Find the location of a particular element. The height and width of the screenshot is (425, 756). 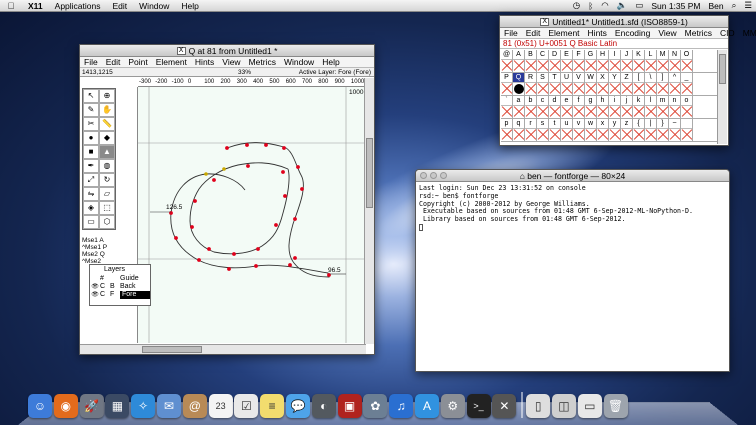

glyph-cell: o is located at coordinates (687, 107).